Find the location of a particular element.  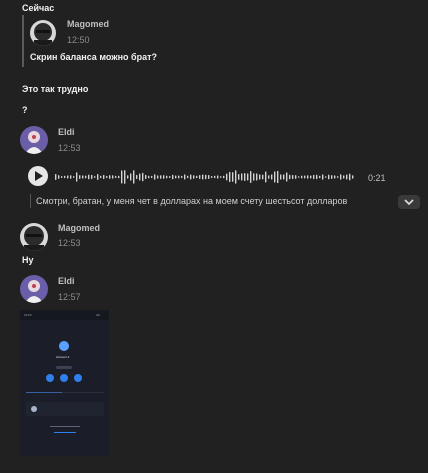

play-button is located at coordinates (38, 176).